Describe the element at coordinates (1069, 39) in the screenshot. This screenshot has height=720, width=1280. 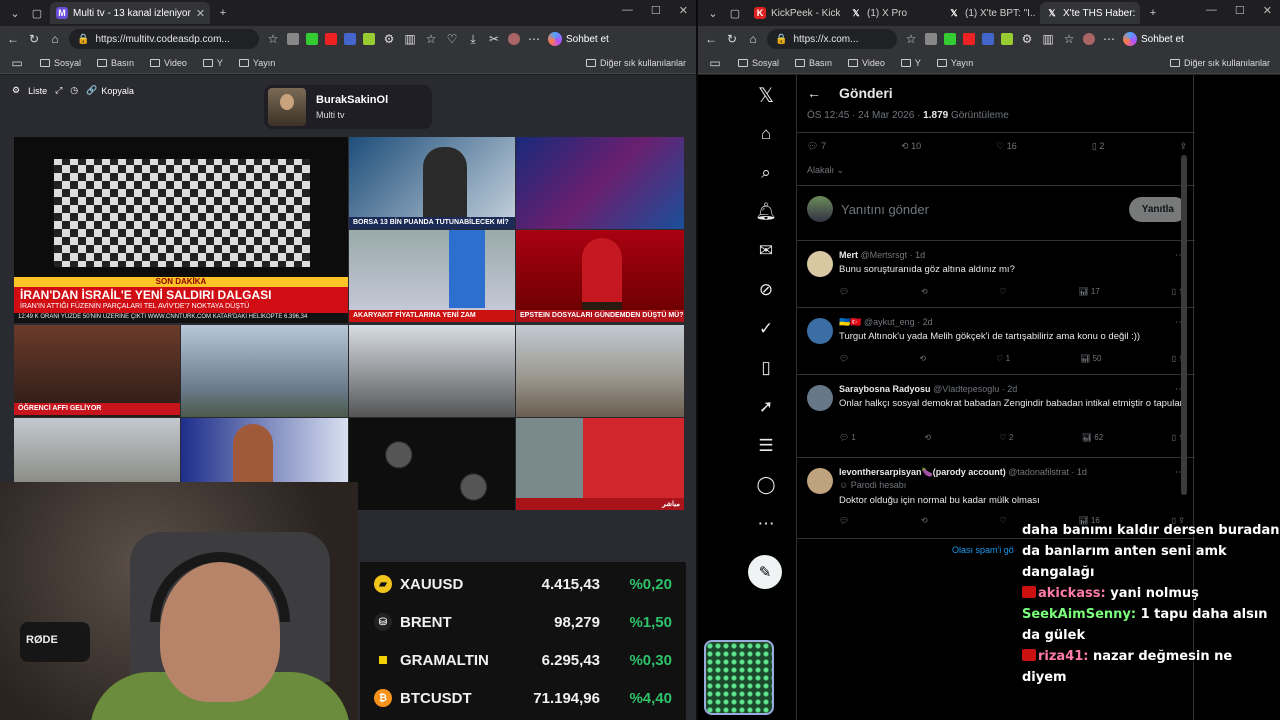
I see `favorites-icon: ☆` at that location.